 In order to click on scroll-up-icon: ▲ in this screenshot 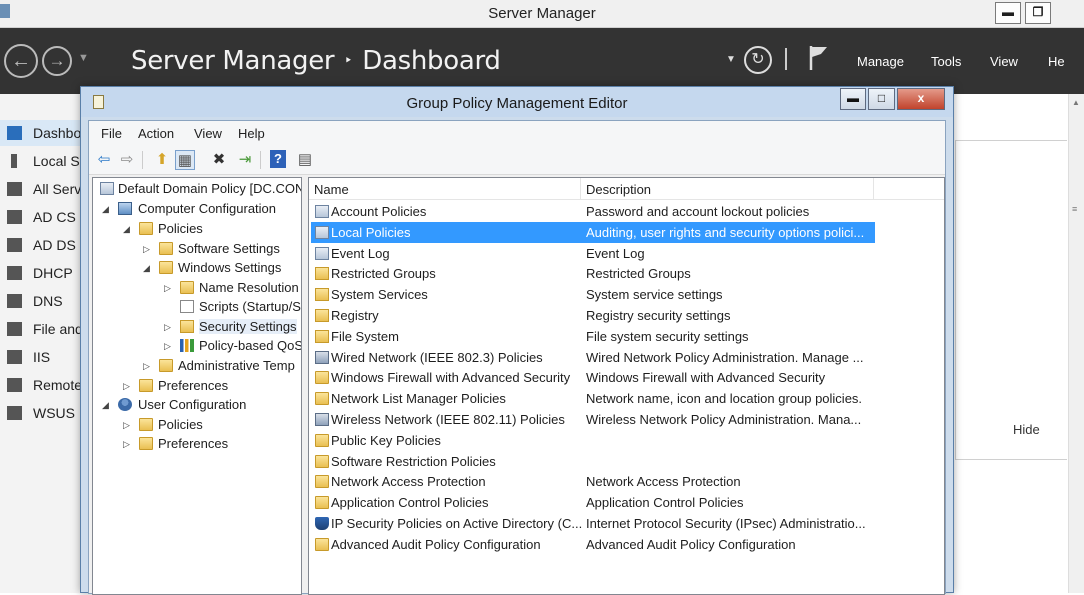, I will do `click(1076, 102)`.